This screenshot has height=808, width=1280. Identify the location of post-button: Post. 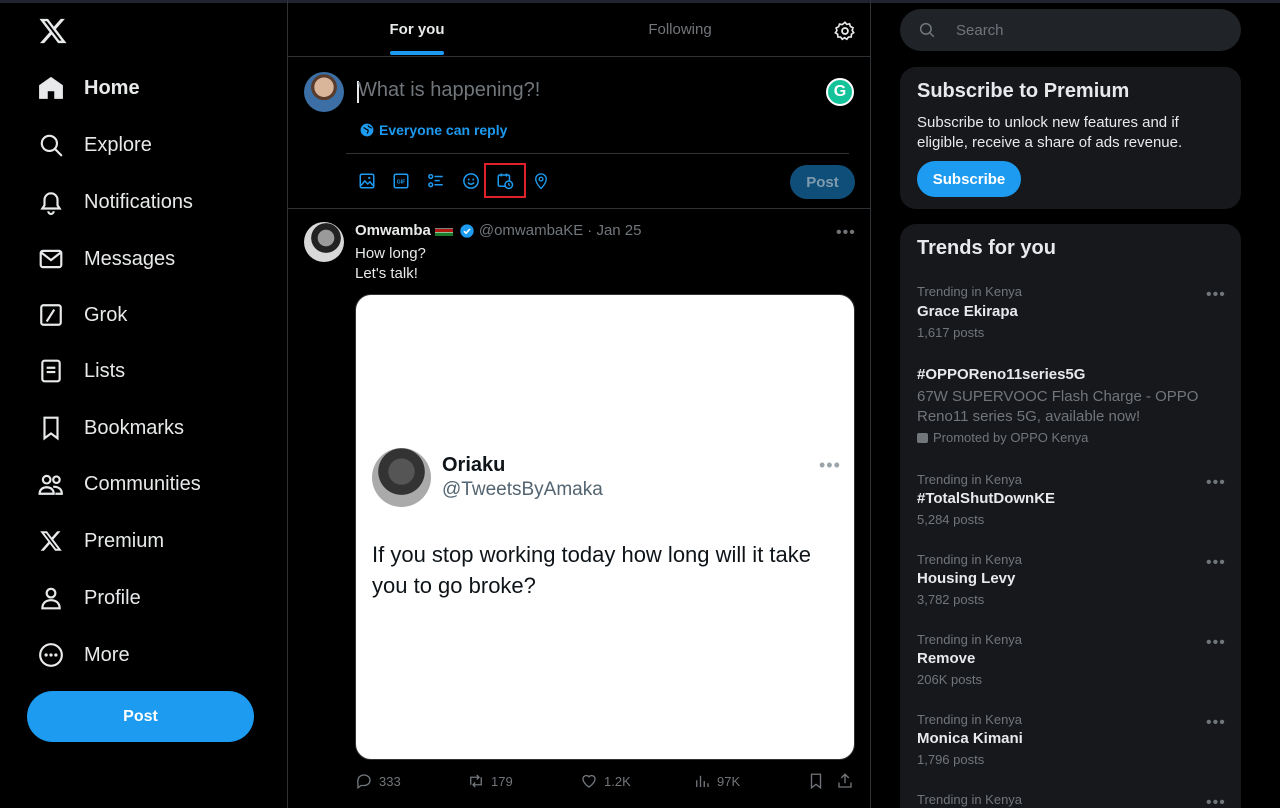
(140, 716).